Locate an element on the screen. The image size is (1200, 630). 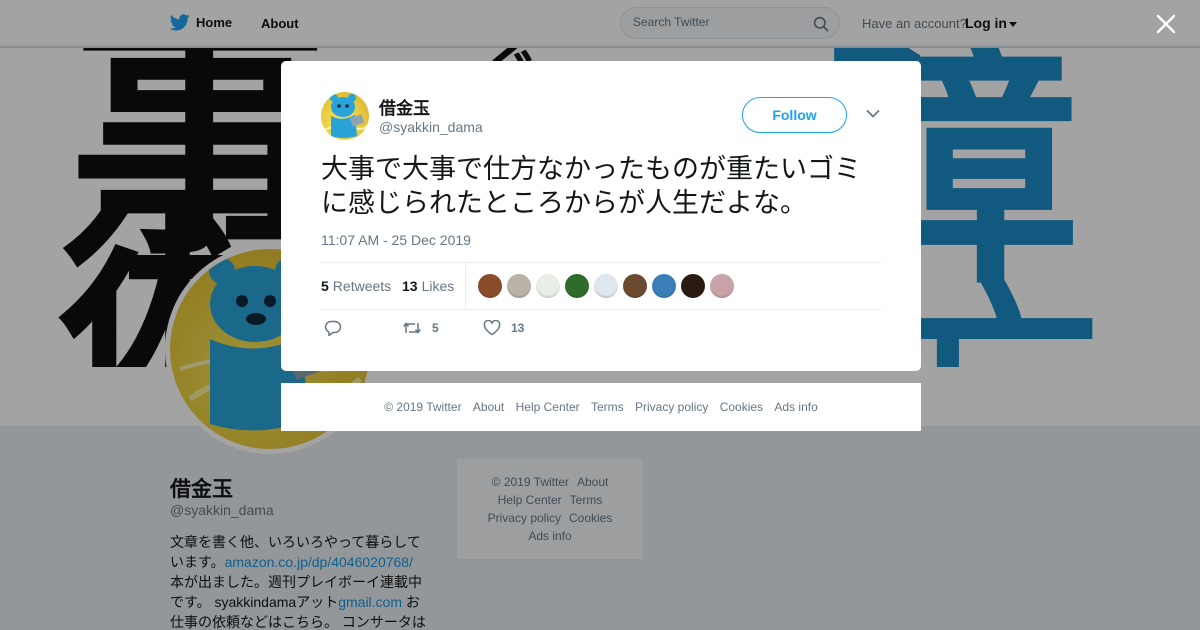
retweet-count: 5 is located at coordinates (325, 286).